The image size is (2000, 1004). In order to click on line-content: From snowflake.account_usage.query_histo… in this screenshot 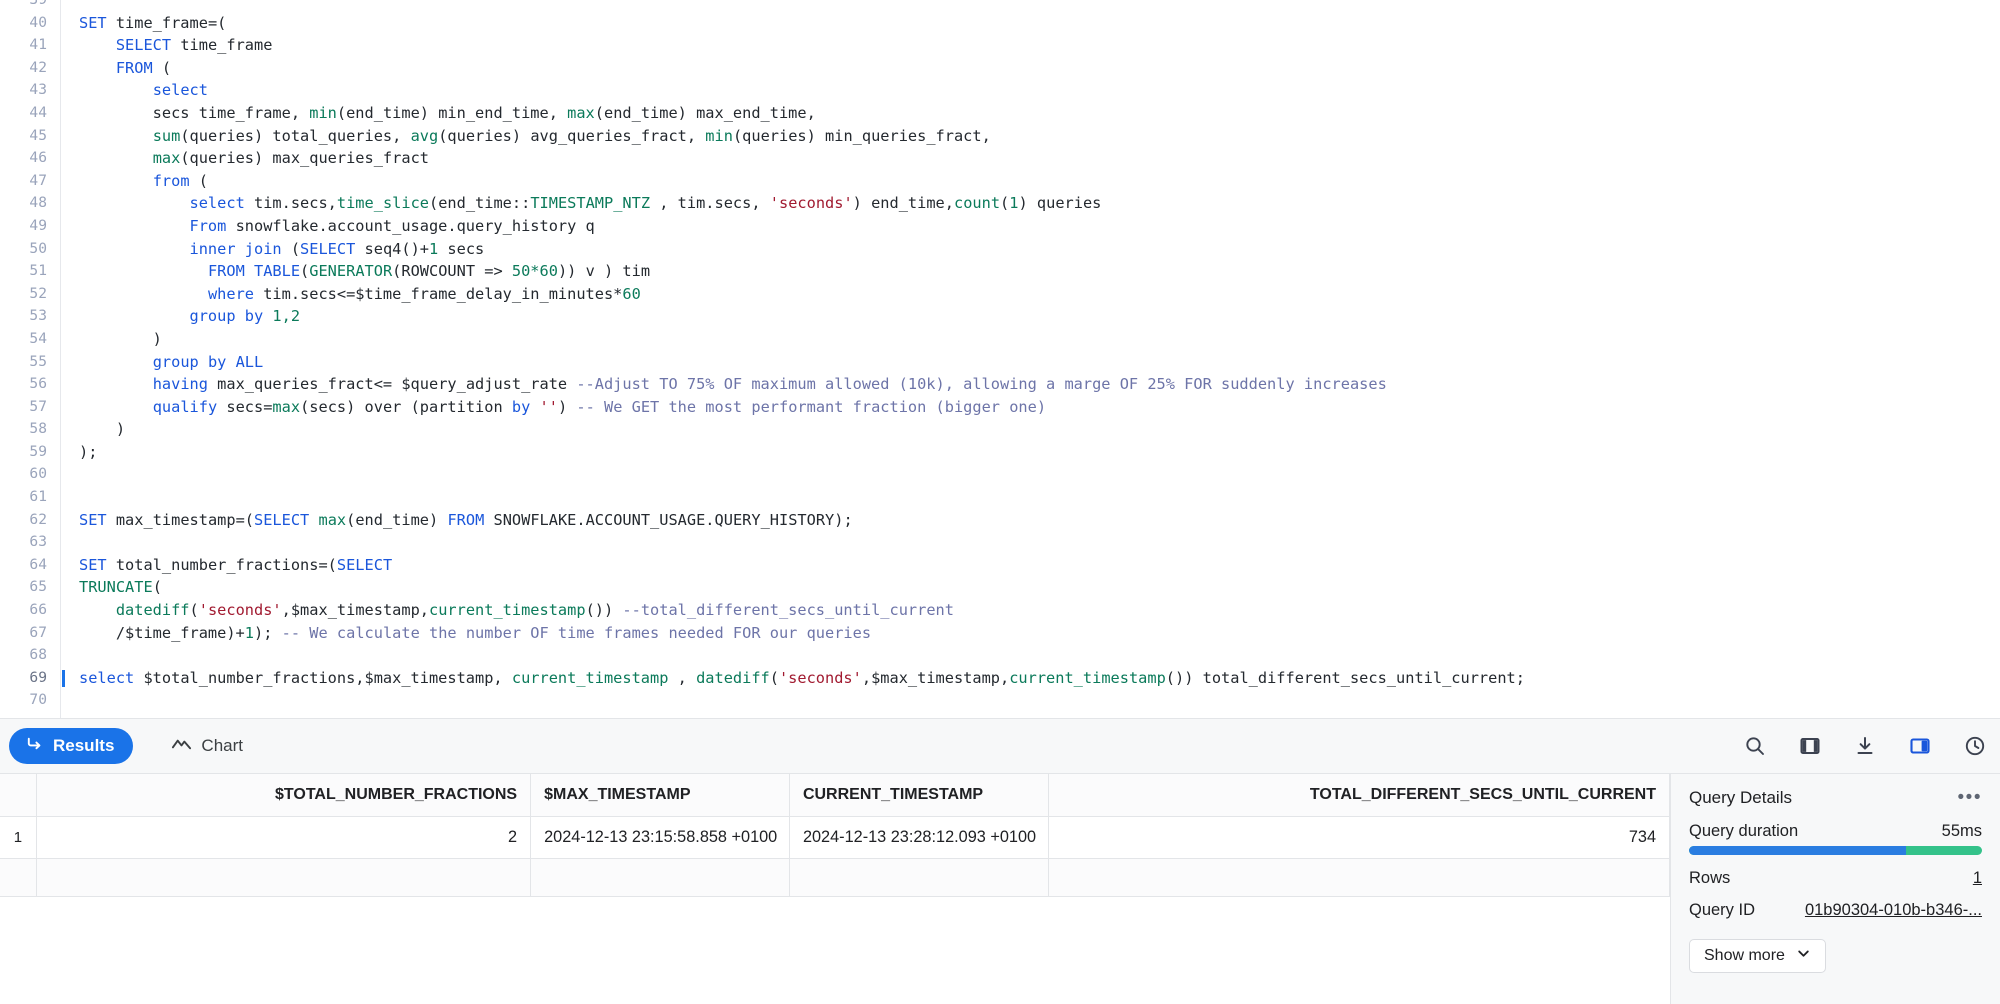, I will do `click(1030, 226)`.